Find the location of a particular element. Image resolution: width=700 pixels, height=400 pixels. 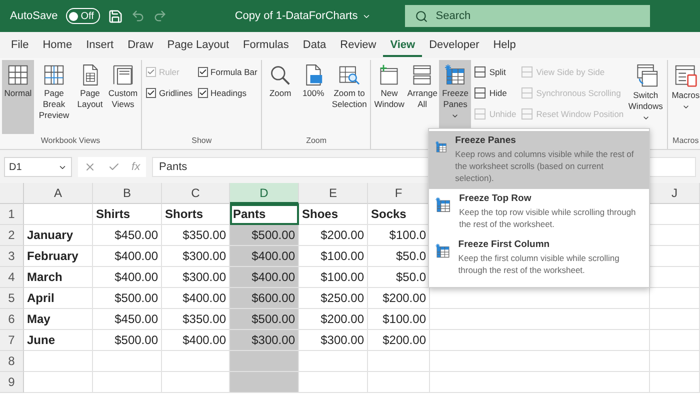

menu-item: Freeze Panes Keep rows and columns visible while the rest of the worksheet scrolls (based on current selection). is located at coordinates (539, 160).